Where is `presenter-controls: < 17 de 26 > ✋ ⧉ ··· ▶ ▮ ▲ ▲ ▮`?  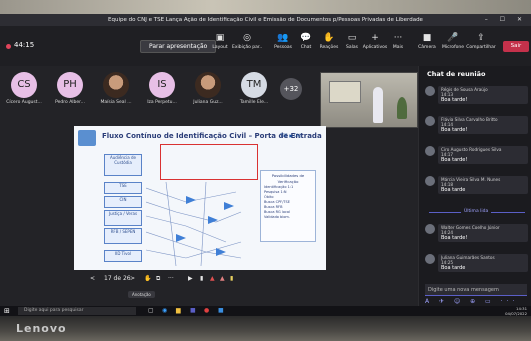 presenter-controls: < 17 de 26 > ✋ ⧉ ··· ▶ ▮ ▲ ▲ ▮ is located at coordinates (176, 280).